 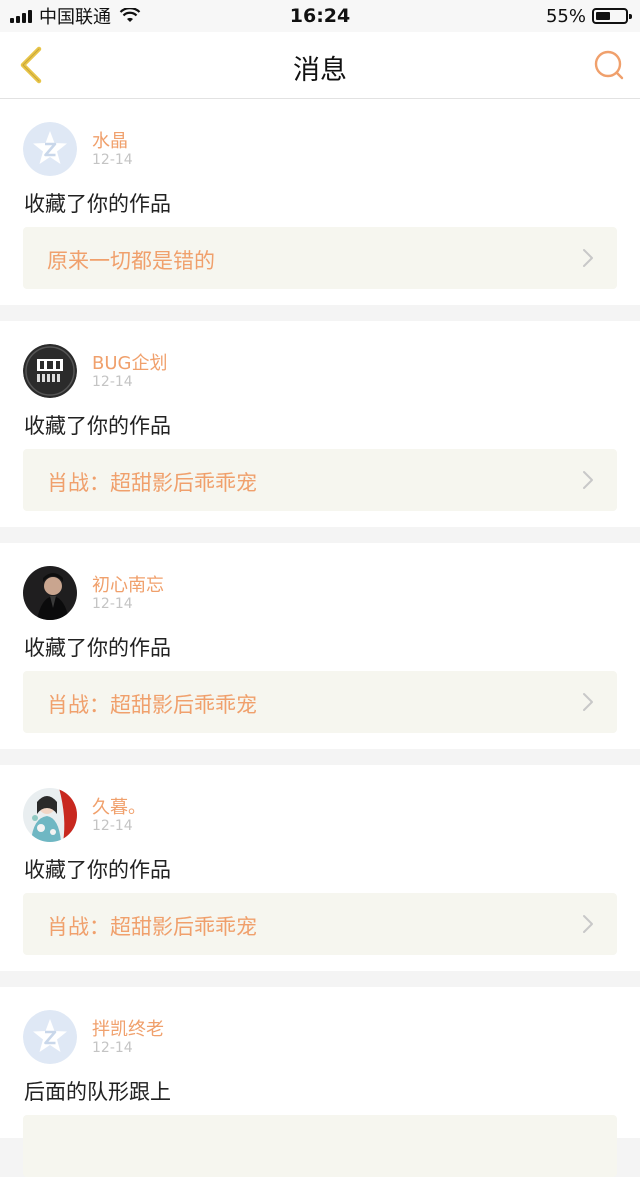 I want to click on battery-icon, so click(x=612, y=16).